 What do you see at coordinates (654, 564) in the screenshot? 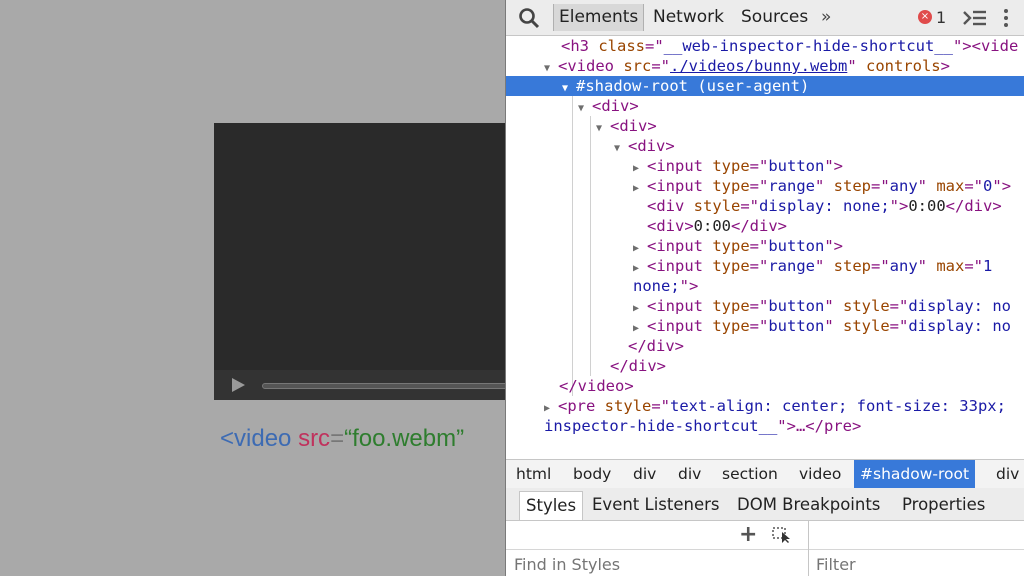
I see `find-in-styles-input` at bounding box center [654, 564].